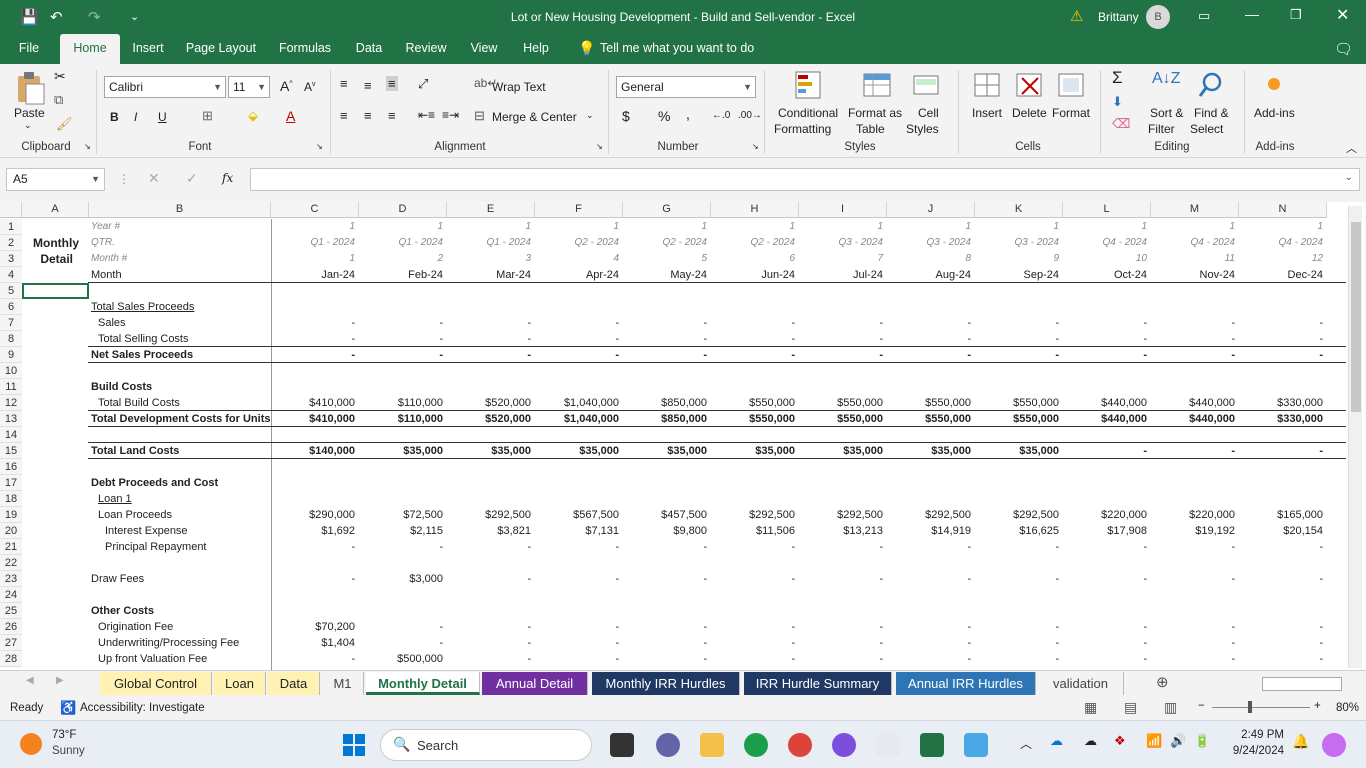 The height and width of the screenshot is (768, 1366). I want to click on wifi-icon: 📶, so click(1154, 741).